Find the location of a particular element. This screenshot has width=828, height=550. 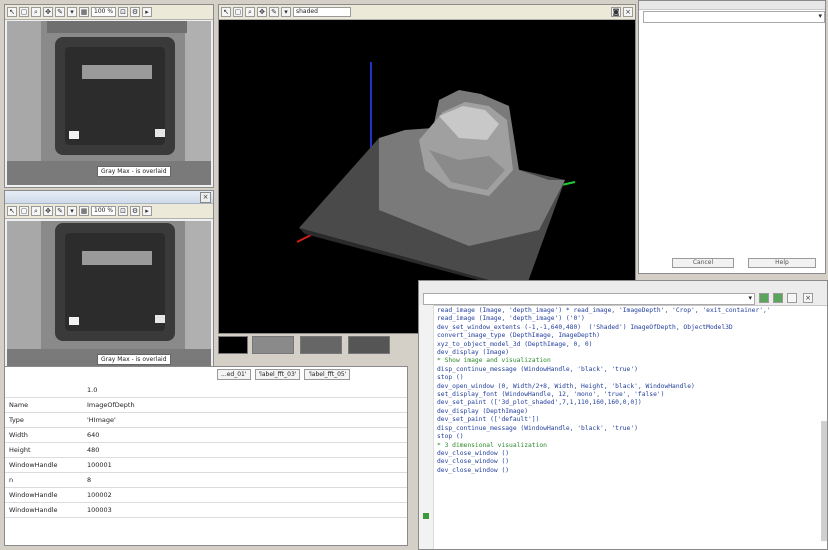

program-toolbar: ▾ × is located at coordinates (623, 293).